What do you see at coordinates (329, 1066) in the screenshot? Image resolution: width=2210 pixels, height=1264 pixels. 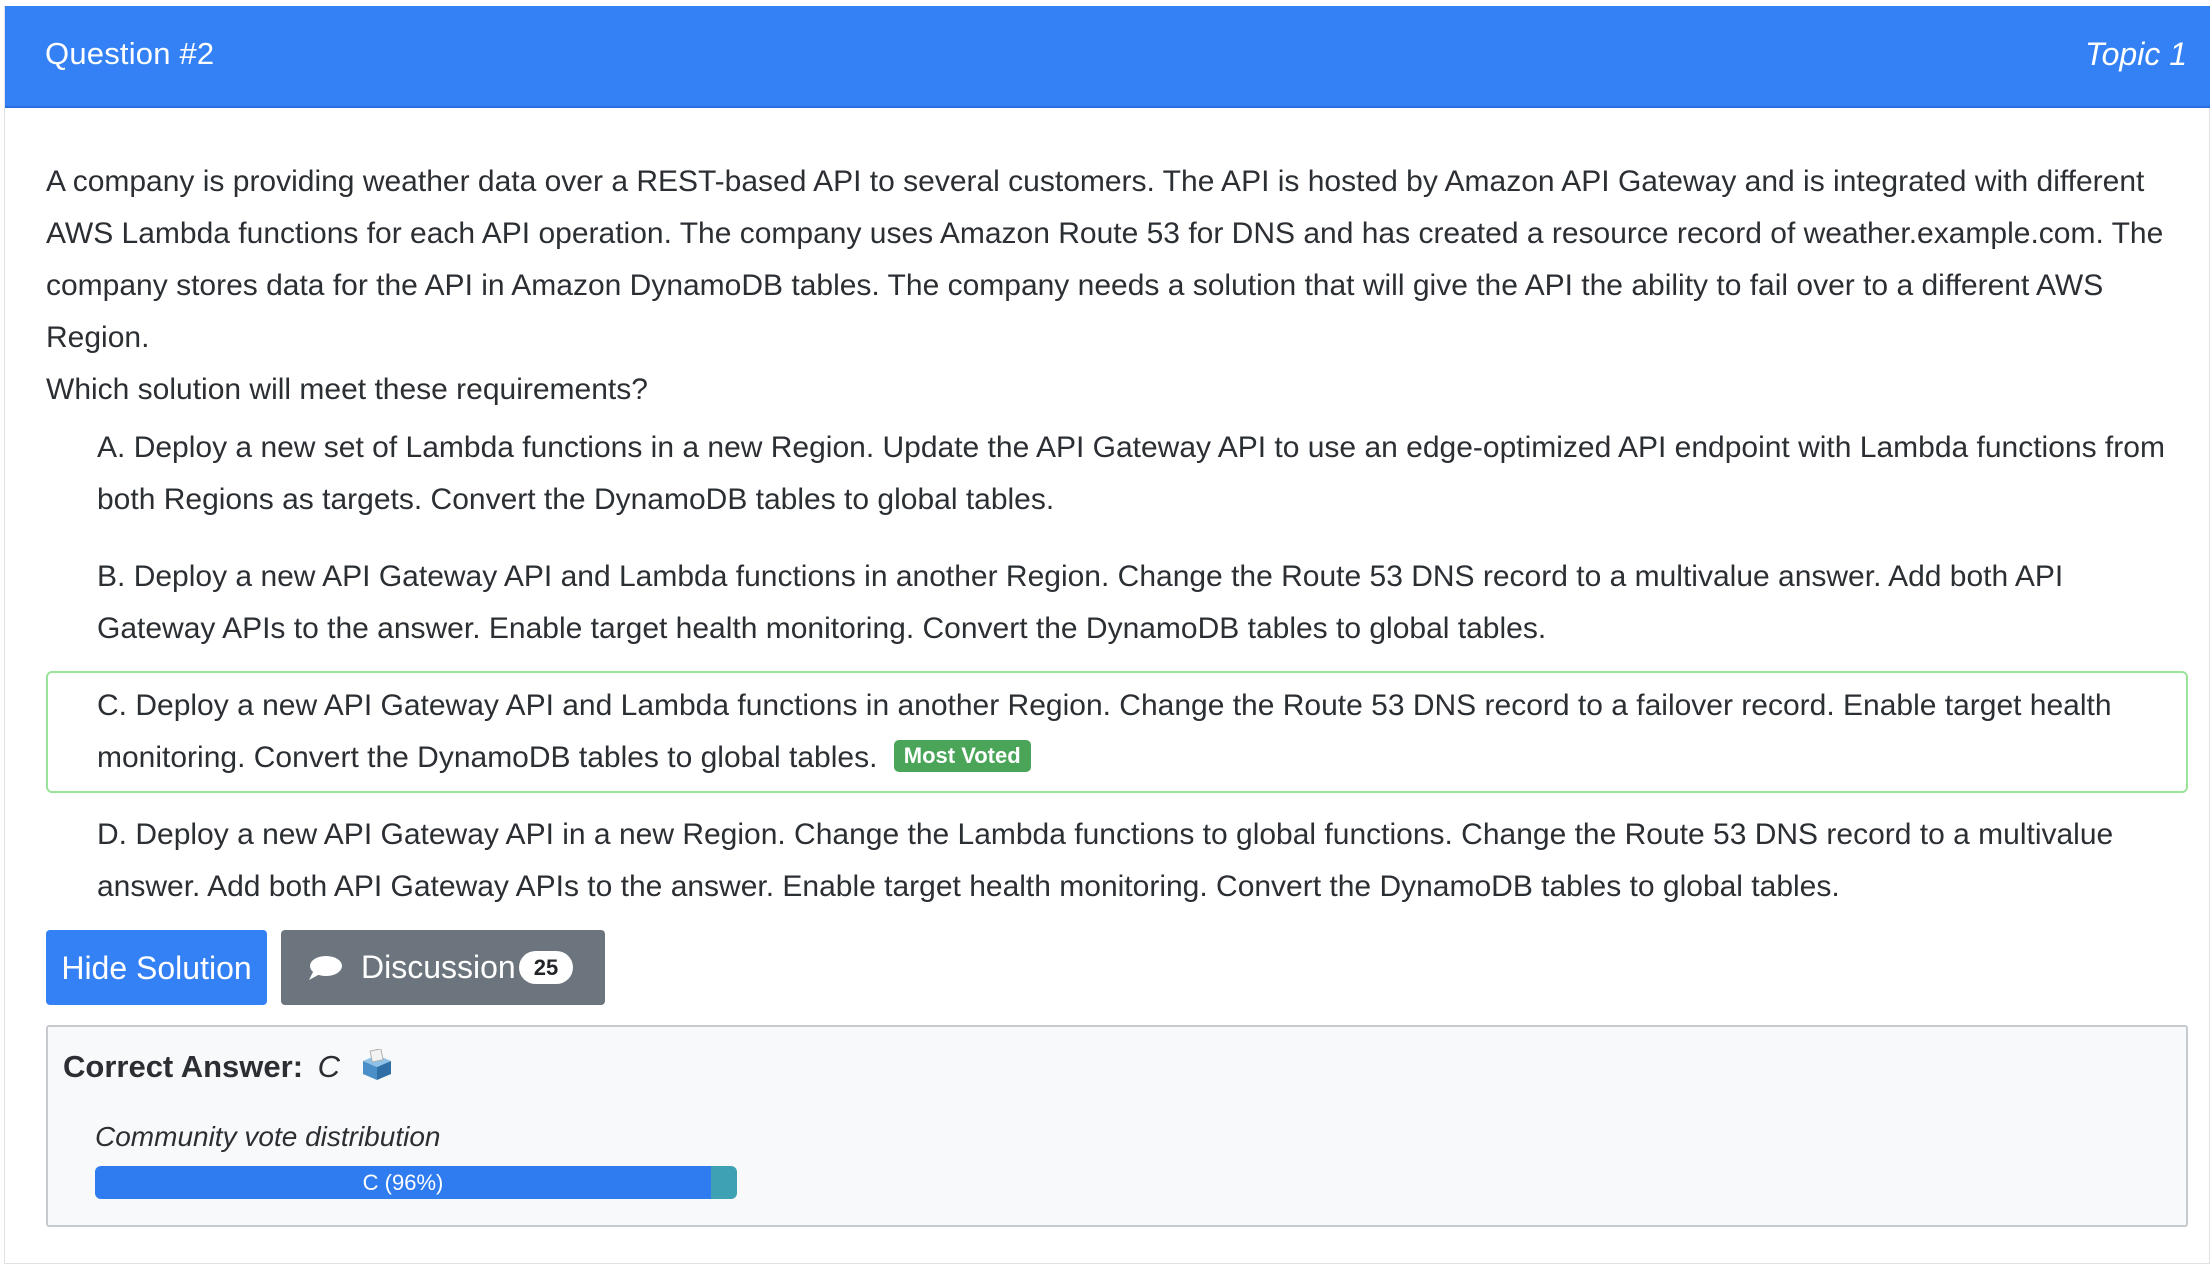 I see `correct-answer-value: C` at bounding box center [329, 1066].